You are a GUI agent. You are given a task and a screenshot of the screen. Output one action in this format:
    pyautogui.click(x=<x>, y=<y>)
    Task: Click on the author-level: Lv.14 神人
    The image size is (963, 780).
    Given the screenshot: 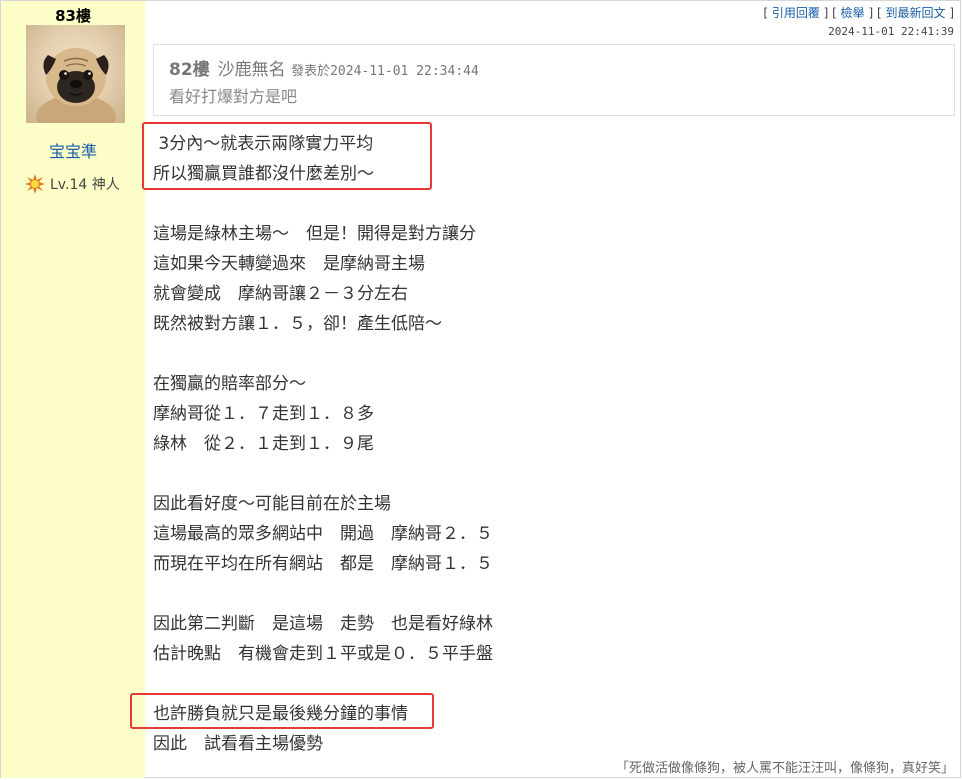 What is the action you would take?
    pyautogui.click(x=72, y=184)
    